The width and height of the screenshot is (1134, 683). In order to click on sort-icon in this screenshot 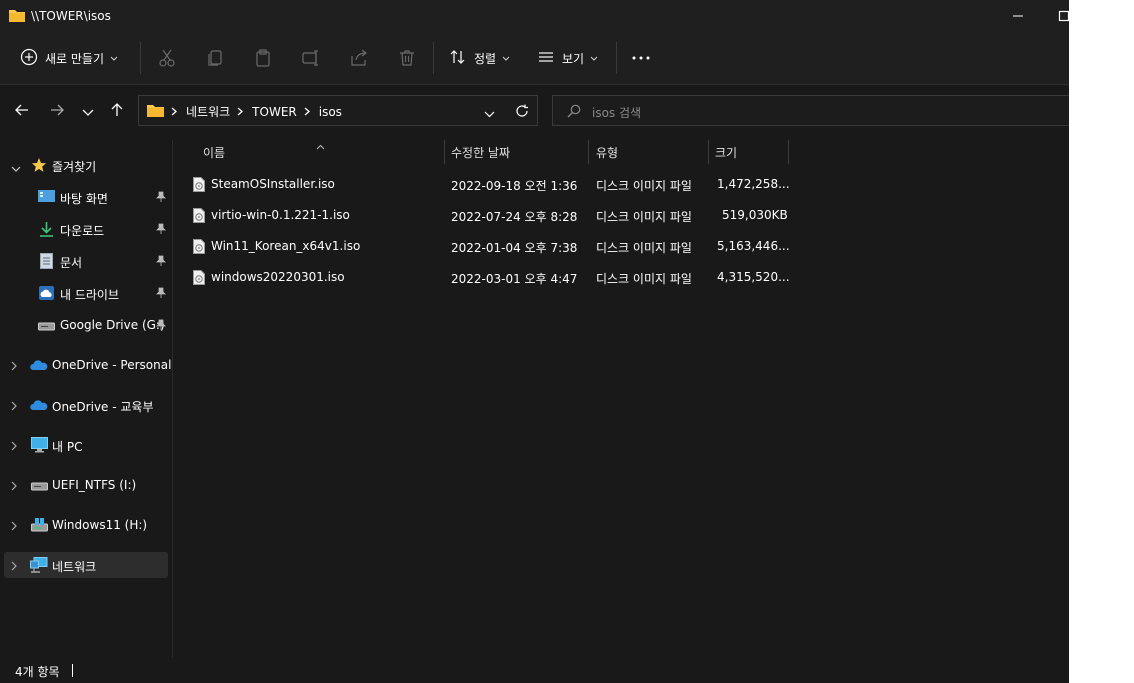, I will do `click(458, 58)`.